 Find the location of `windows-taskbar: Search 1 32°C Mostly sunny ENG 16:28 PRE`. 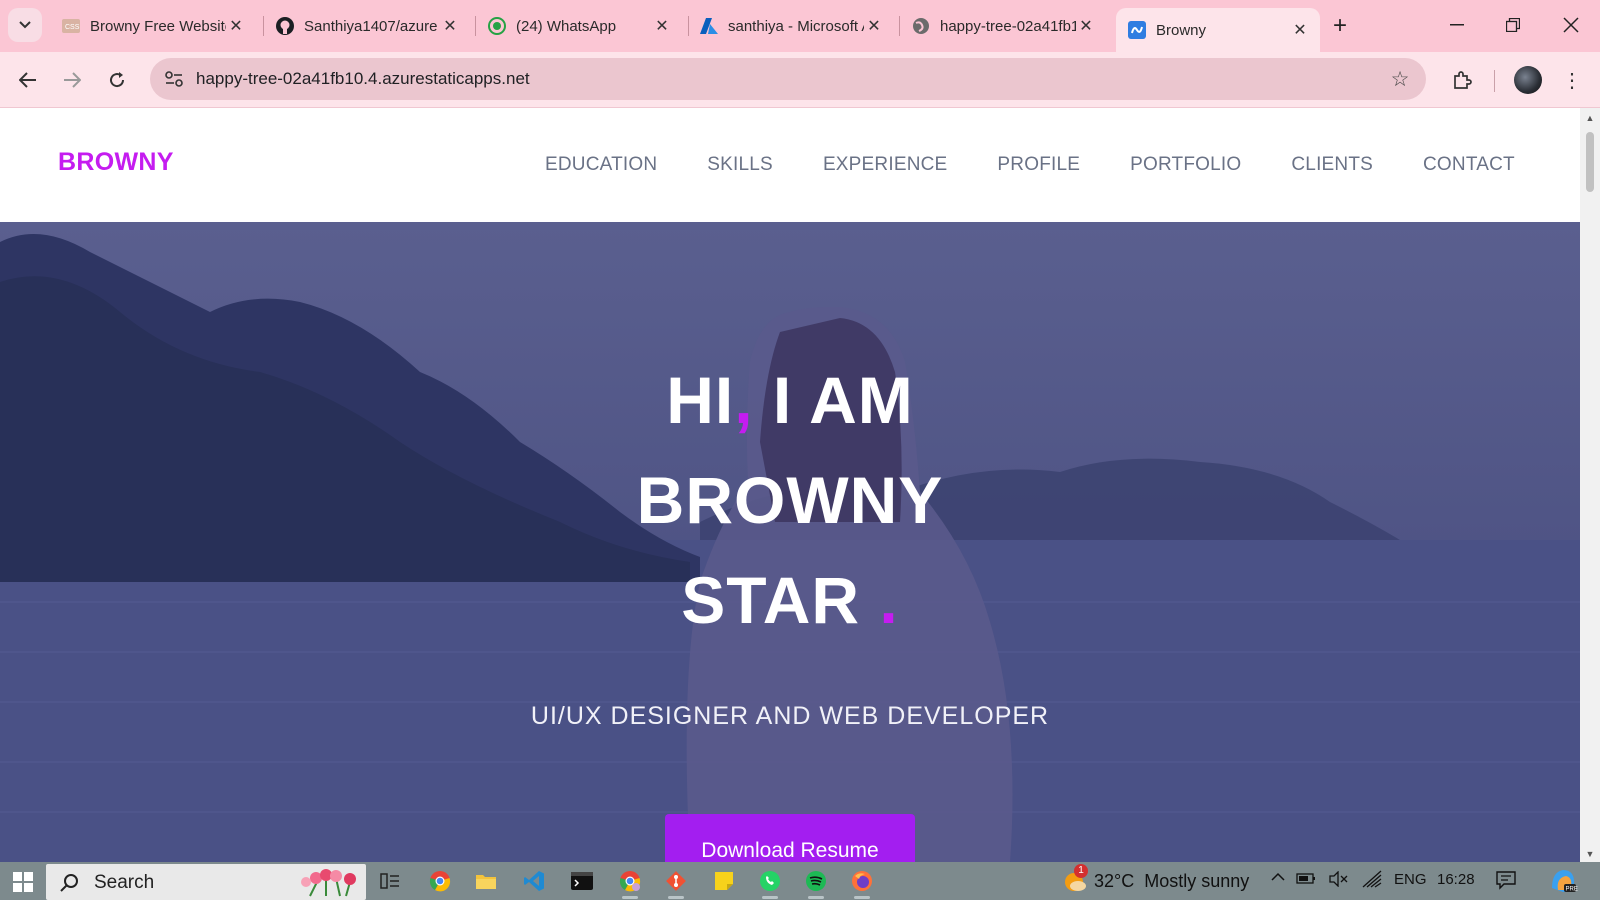

windows-taskbar: Search 1 32°C Mostly sunny ENG 16:28 PRE is located at coordinates (800, 881).